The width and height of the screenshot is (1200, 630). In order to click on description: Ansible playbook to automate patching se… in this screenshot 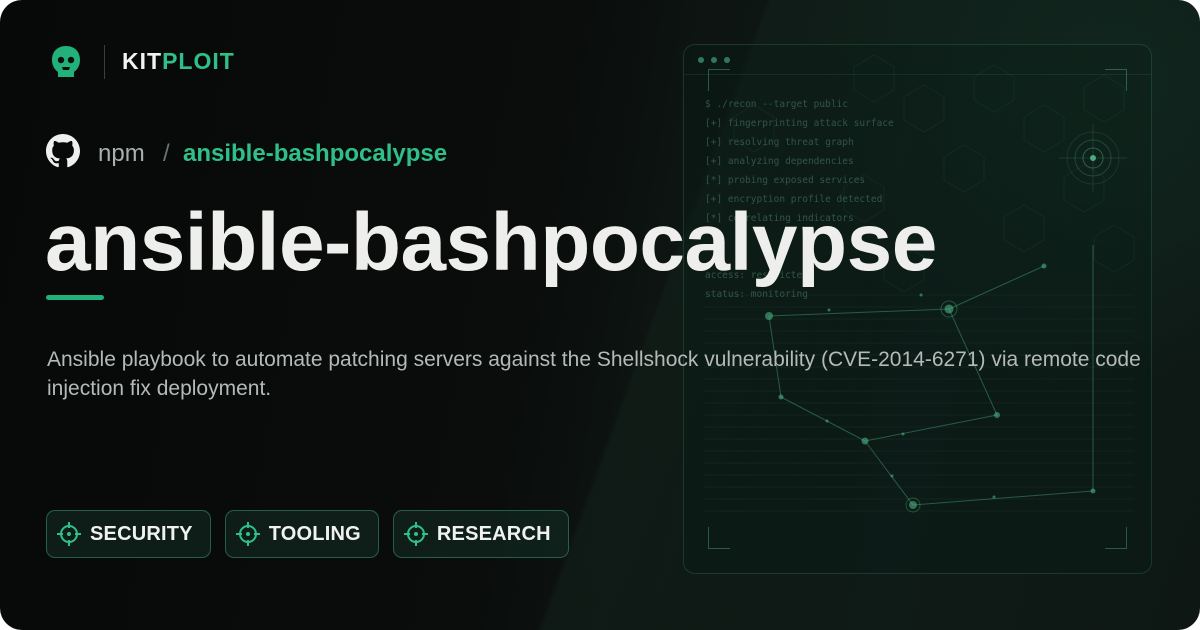, I will do `click(594, 374)`.